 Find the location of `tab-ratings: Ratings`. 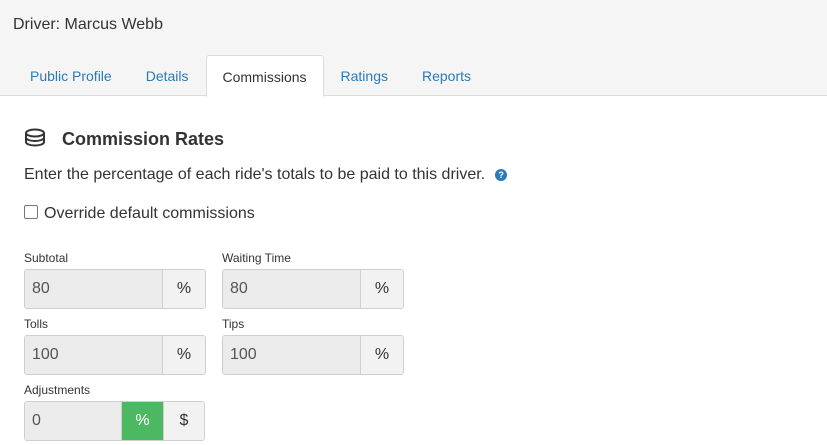

tab-ratings: Ratings is located at coordinates (364, 75).